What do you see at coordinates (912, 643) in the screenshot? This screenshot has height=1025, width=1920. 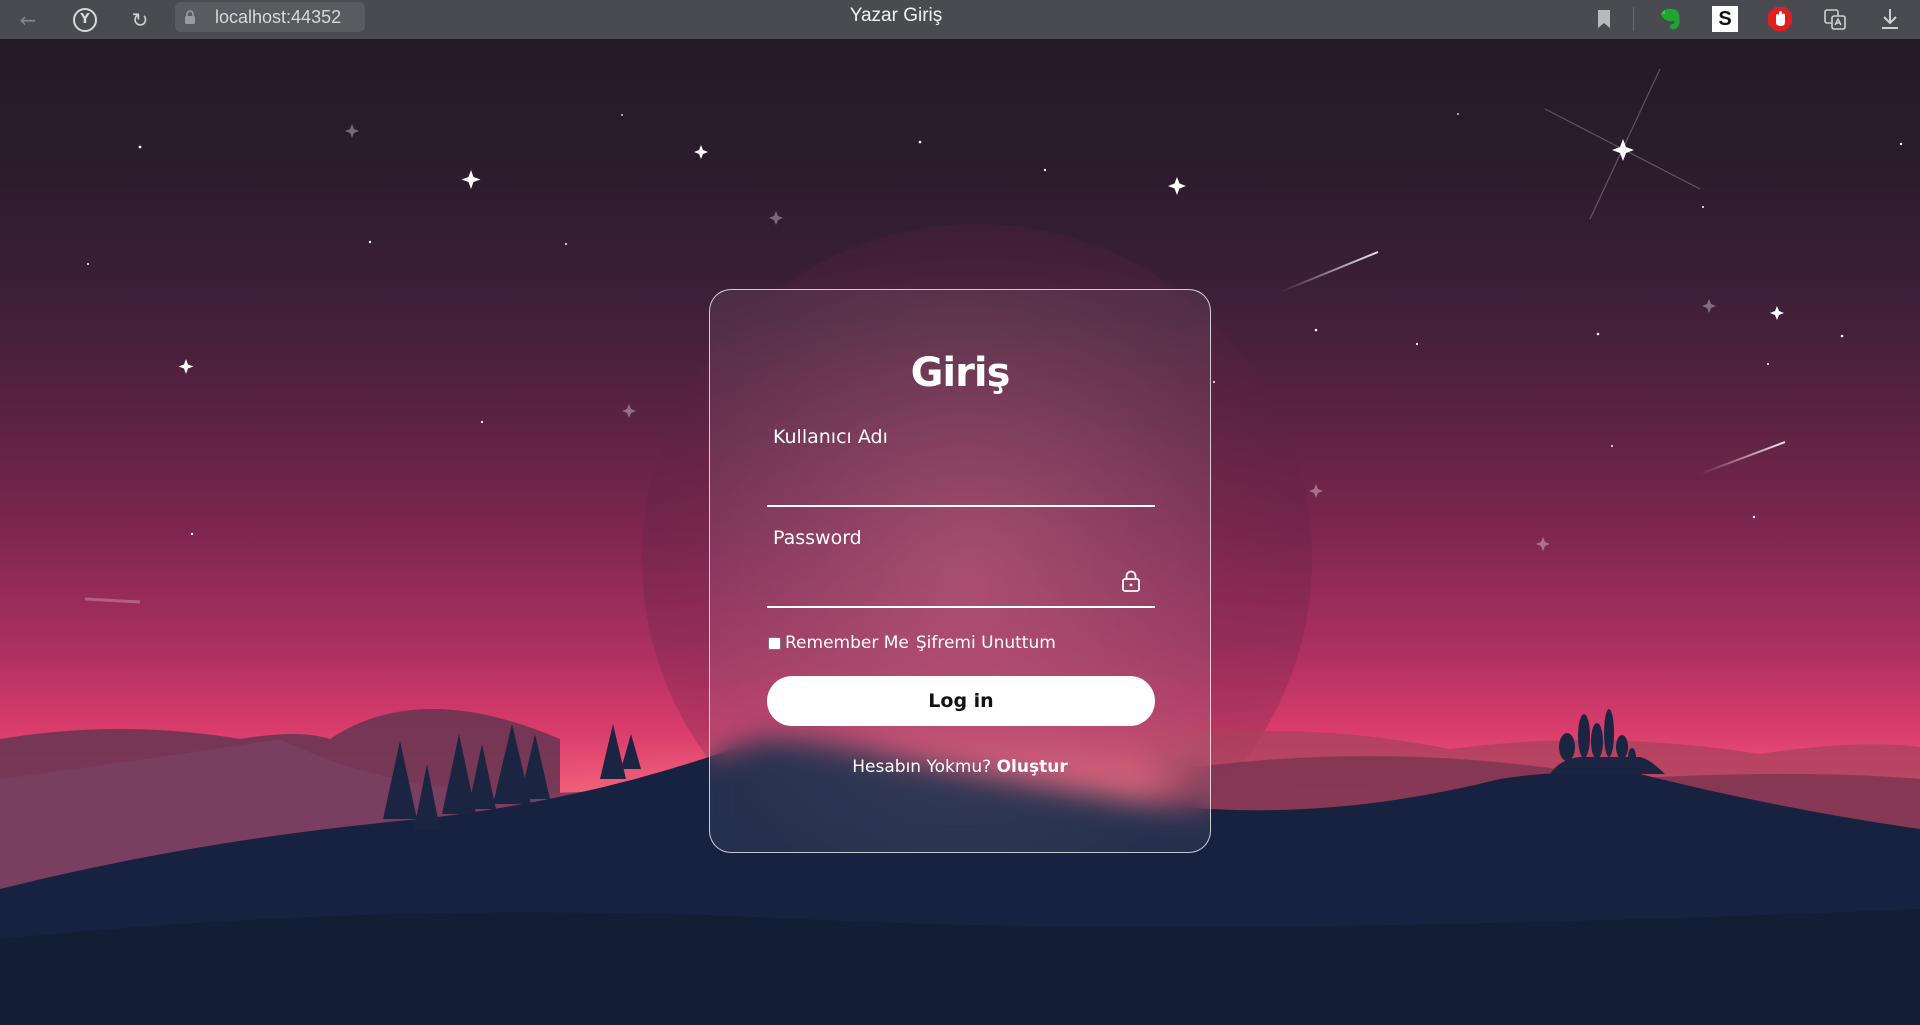 I see `remember-row: Remember Me Şifremi Unuttum` at bounding box center [912, 643].